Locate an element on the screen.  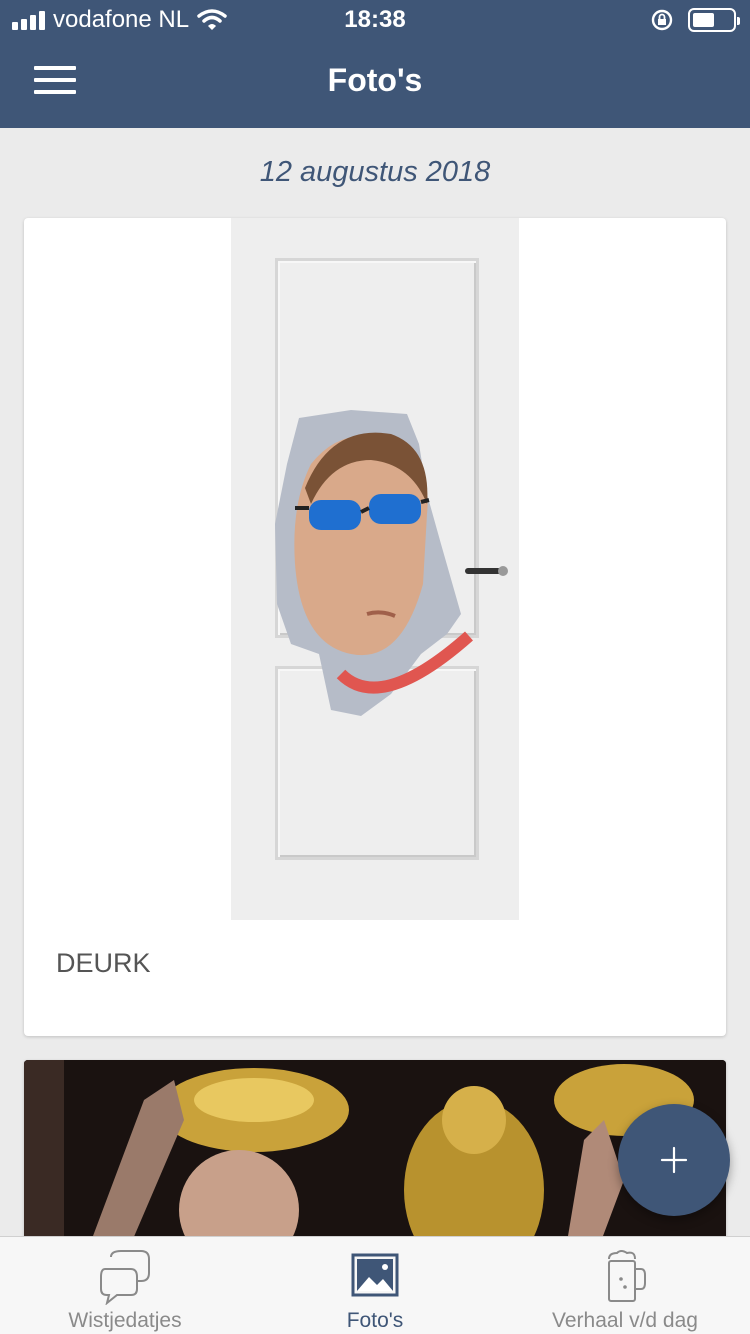
tab-verhaal: Verhaal v/d dag is located at coordinates (625, 1285).